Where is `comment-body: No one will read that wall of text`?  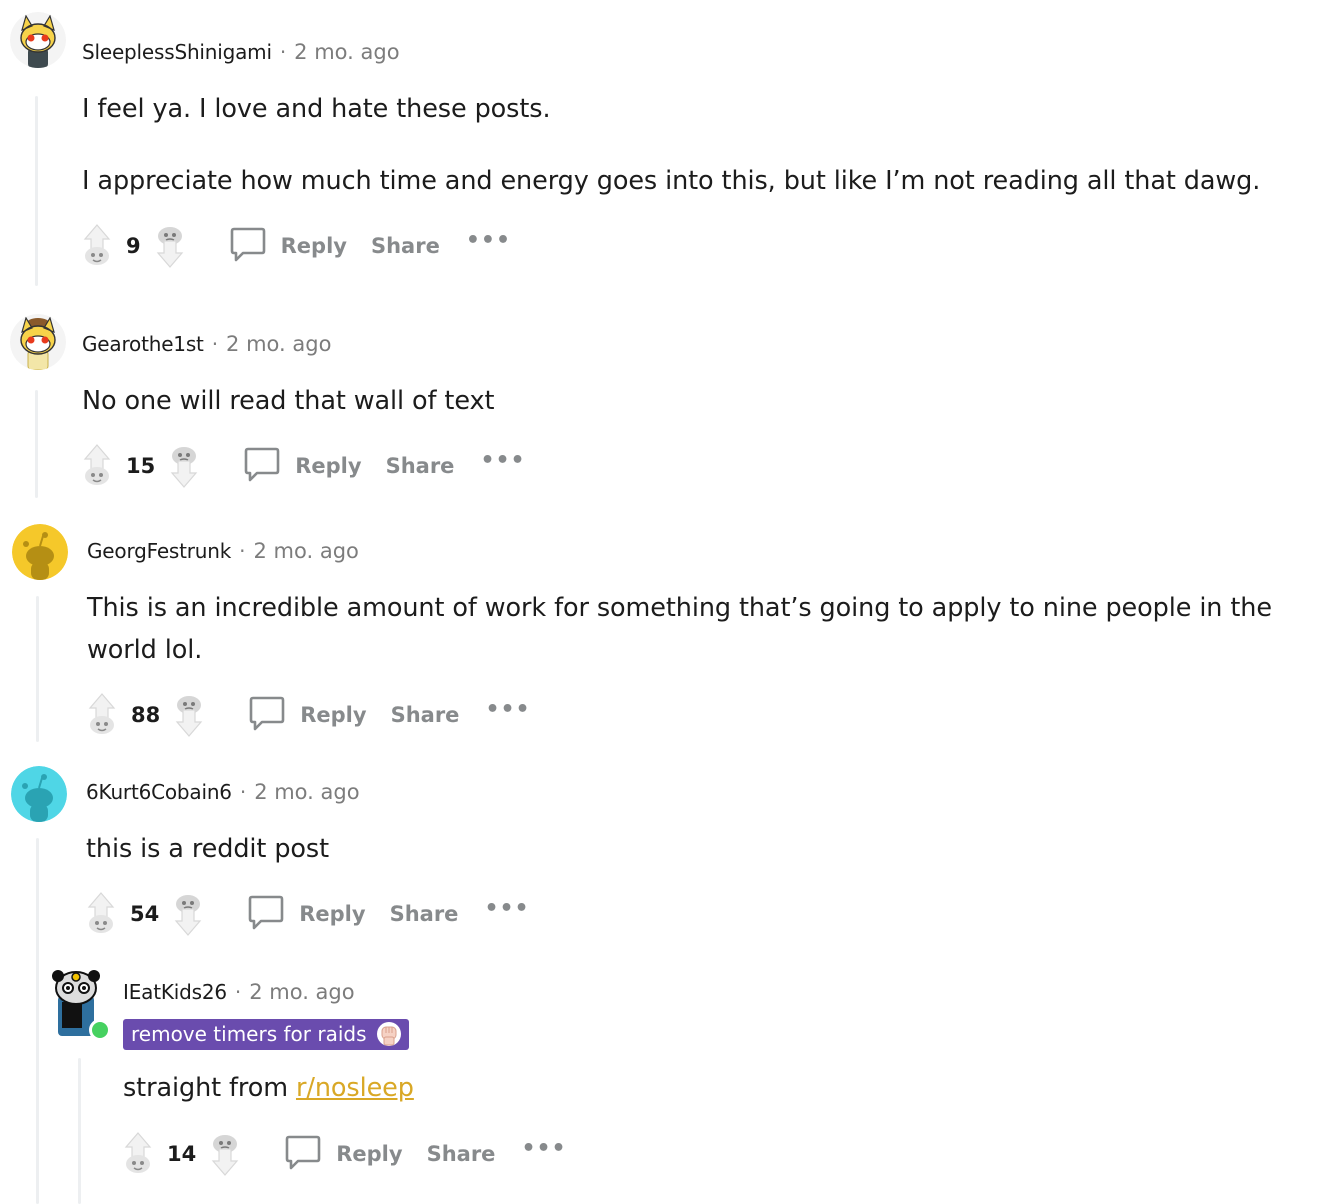
comment-body: No one will read that wall of text is located at coordinates (702, 401).